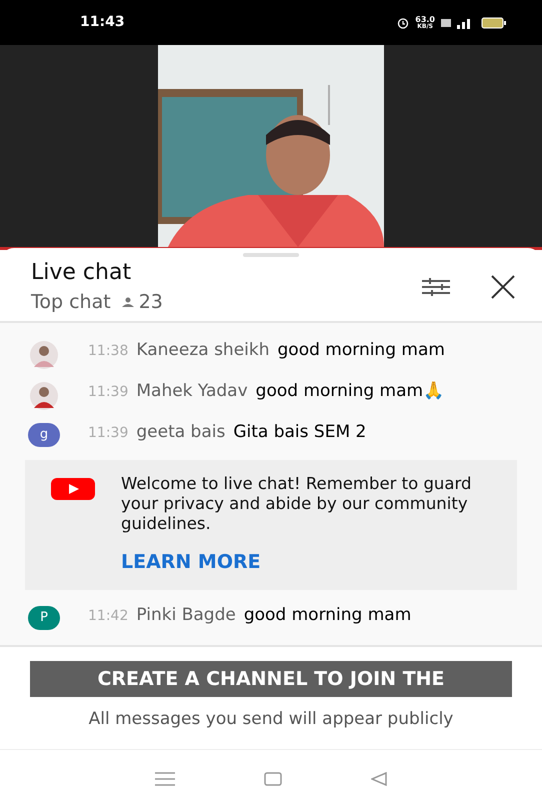  What do you see at coordinates (296, 504) in the screenshot?
I see `notice-text: Welcome to live chat! Remember to guard your privacy and abide by our community guidelines.` at bounding box center [296, 504].